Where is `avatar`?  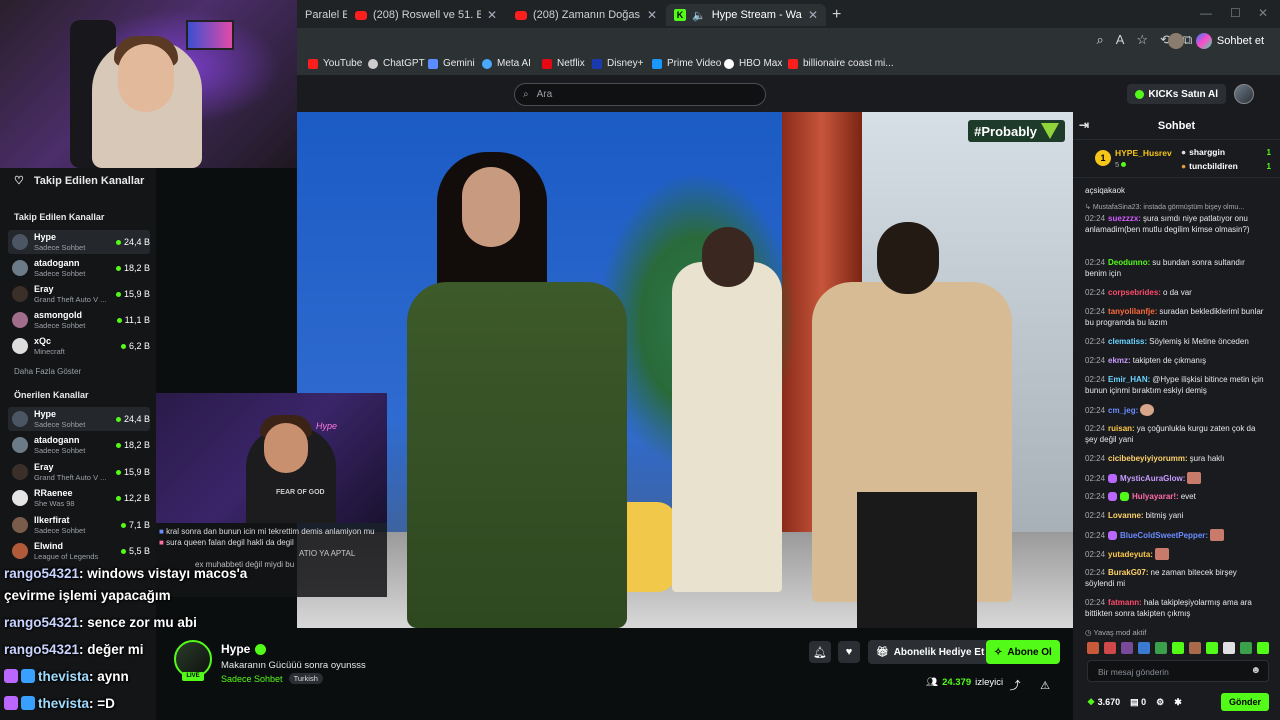
avatar is located at coordinates (20, 551).